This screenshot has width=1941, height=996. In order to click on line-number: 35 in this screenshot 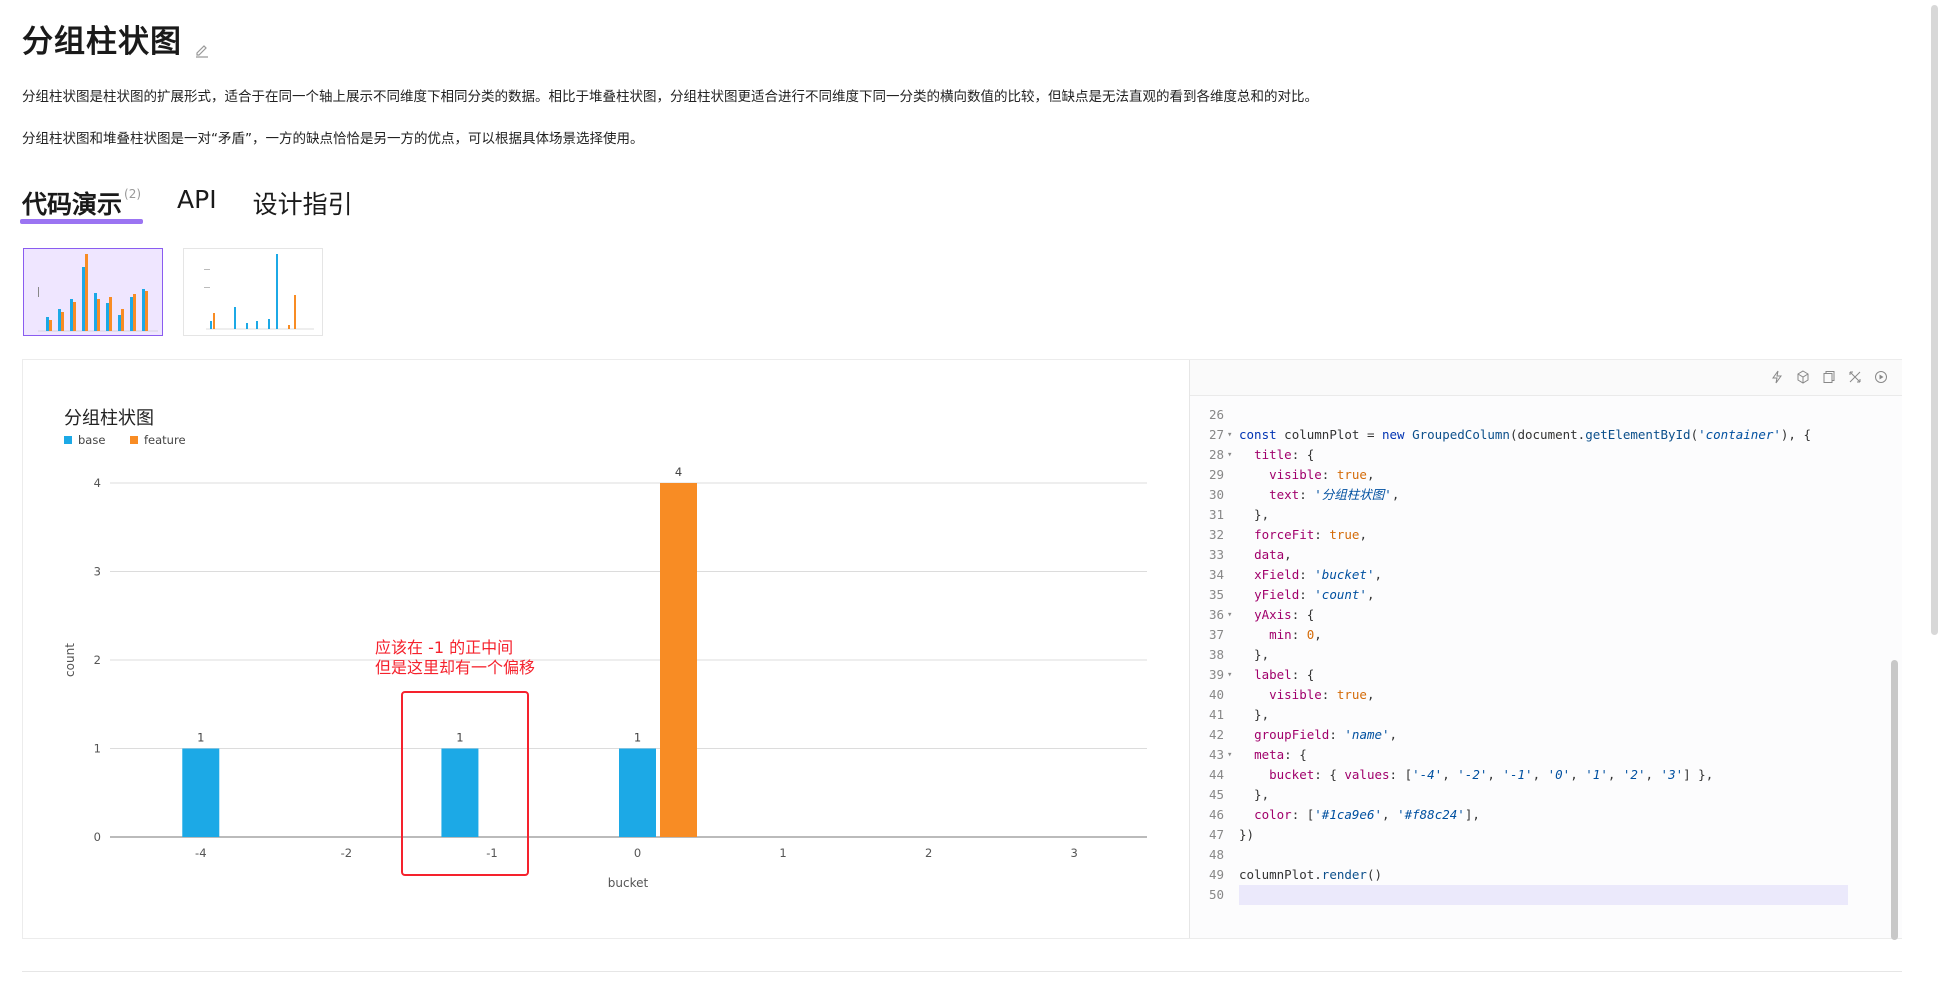, I will do `click(1216, 594)`.